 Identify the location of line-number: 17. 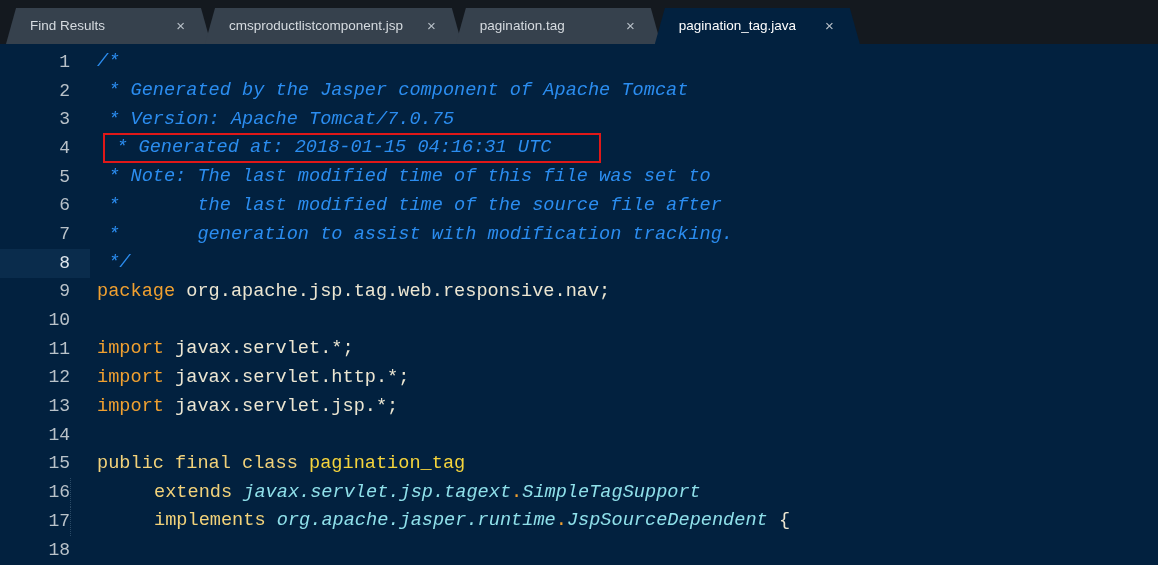
(59, 521).